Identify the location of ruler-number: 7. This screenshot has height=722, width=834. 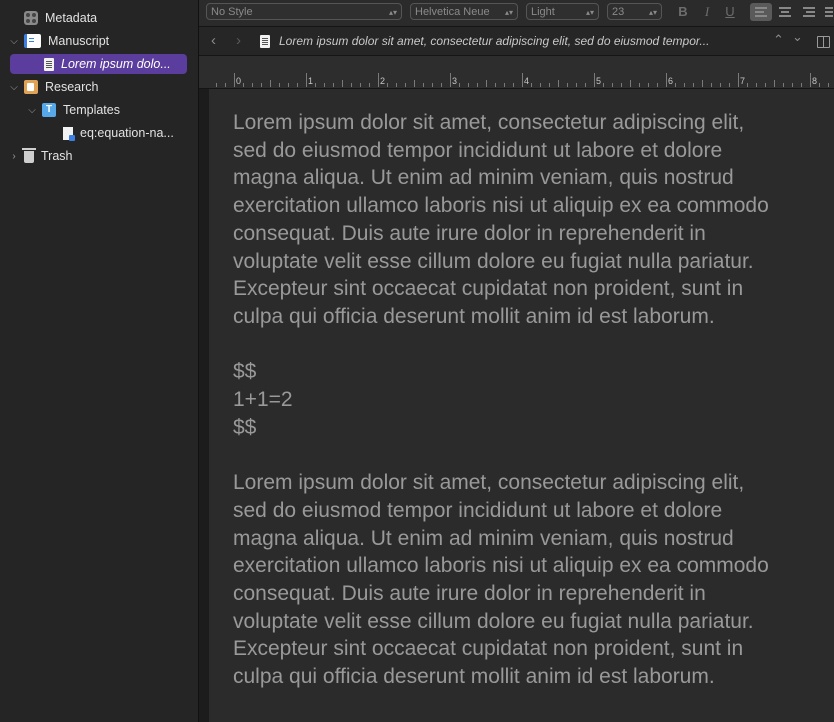
(743, 81).